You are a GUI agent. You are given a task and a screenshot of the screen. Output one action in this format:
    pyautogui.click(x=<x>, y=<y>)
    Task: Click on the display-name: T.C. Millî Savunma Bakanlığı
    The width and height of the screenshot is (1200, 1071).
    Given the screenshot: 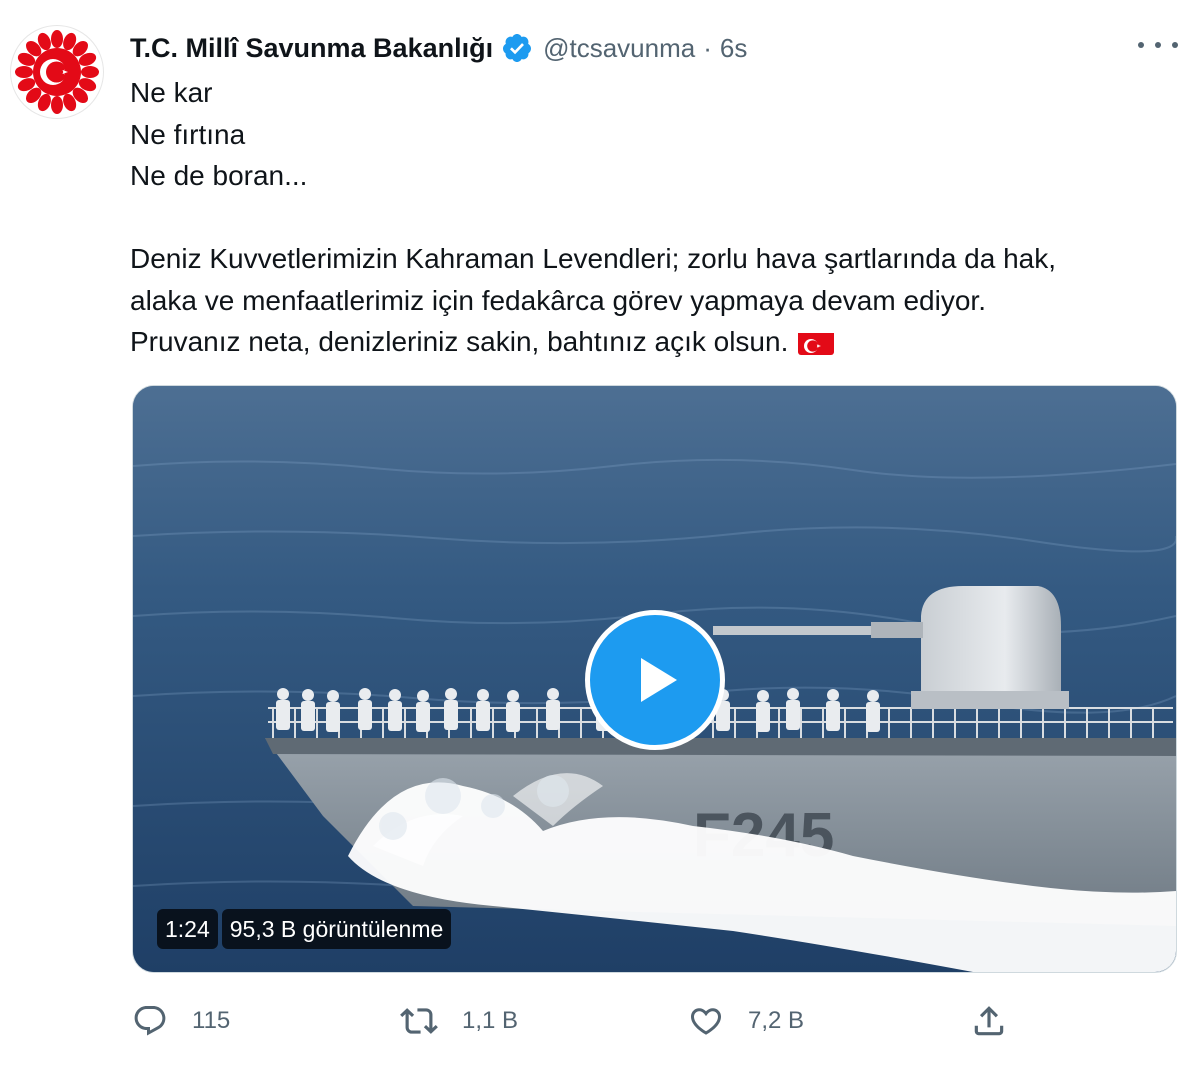 What is the action you would take?
    pyautogui.click(x=311, y=48)
    